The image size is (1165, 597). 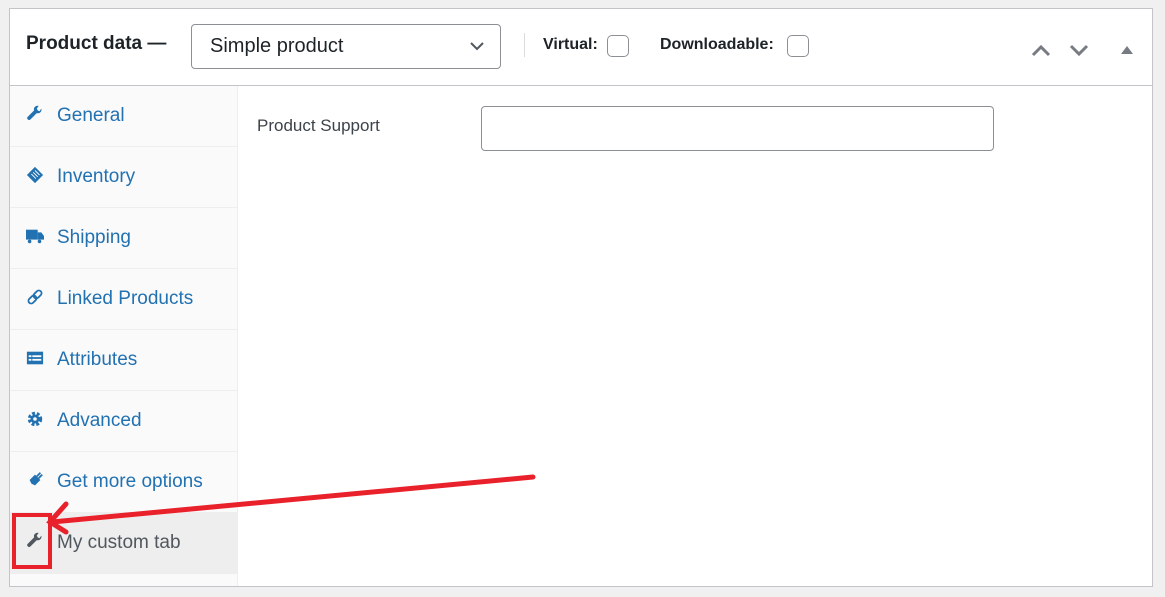 What do you see at coordinates (737, 128) in the screenshot?
I see `product-support-input` at bounding box center [737, 128].